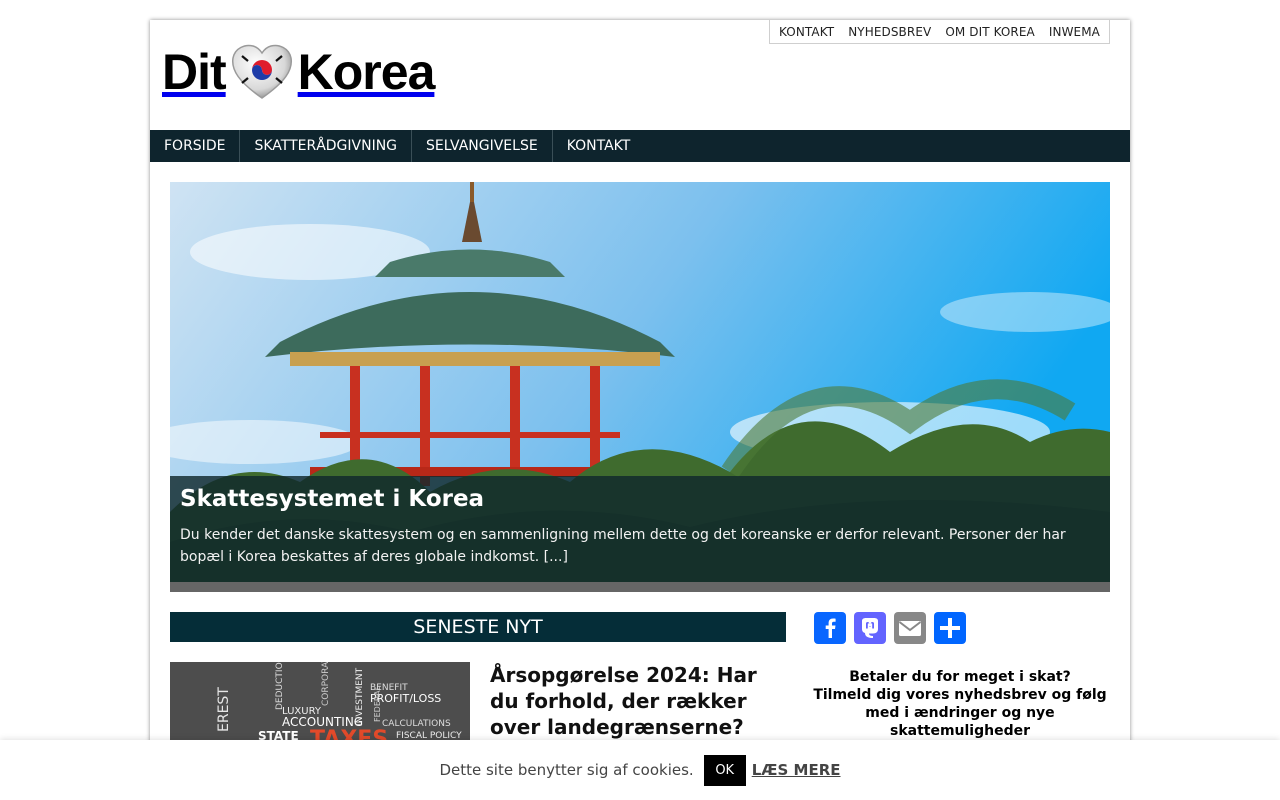 The height and width of the screenshot is (800, 1280). What do you see at coordinates (360, 696) in the screenshot?
I see `thumb-word: INVESTMENT` at bounding box center [360, 696].